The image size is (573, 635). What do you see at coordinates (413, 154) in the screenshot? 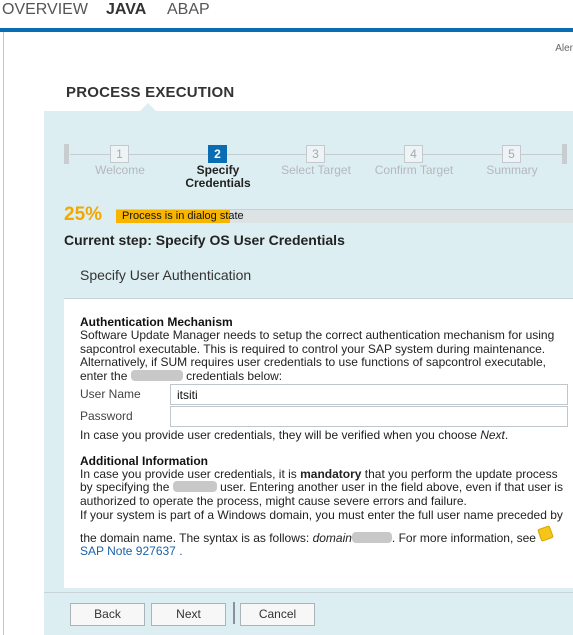
I see `roadmap-step-4-number: 4` at bounding box center [413, 154].